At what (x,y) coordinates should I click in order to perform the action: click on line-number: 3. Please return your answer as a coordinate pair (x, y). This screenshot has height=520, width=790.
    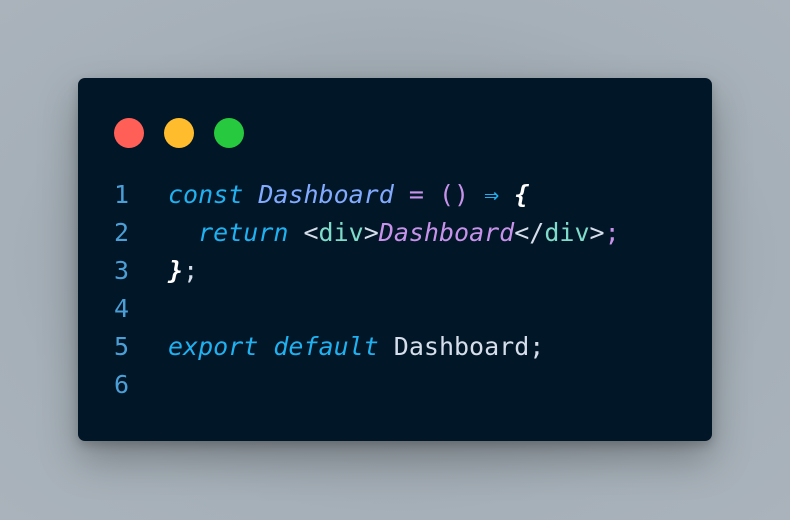
    Looking at the image, I should click on (122, 270).